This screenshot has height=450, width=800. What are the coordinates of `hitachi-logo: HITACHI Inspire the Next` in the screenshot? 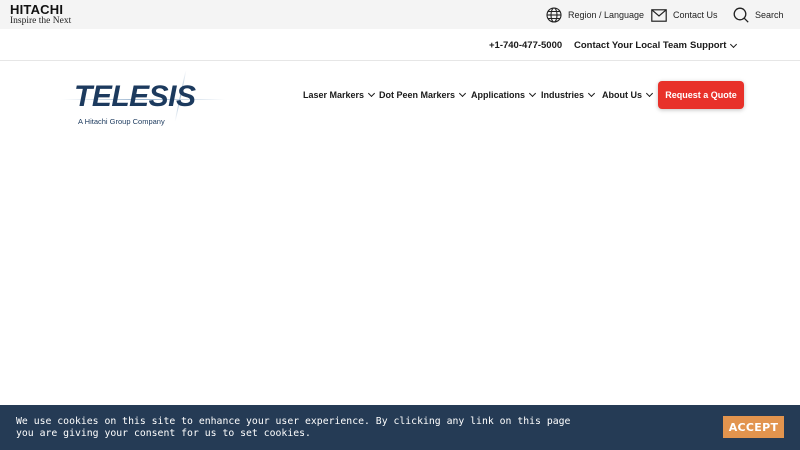 It's located at (40, 15).